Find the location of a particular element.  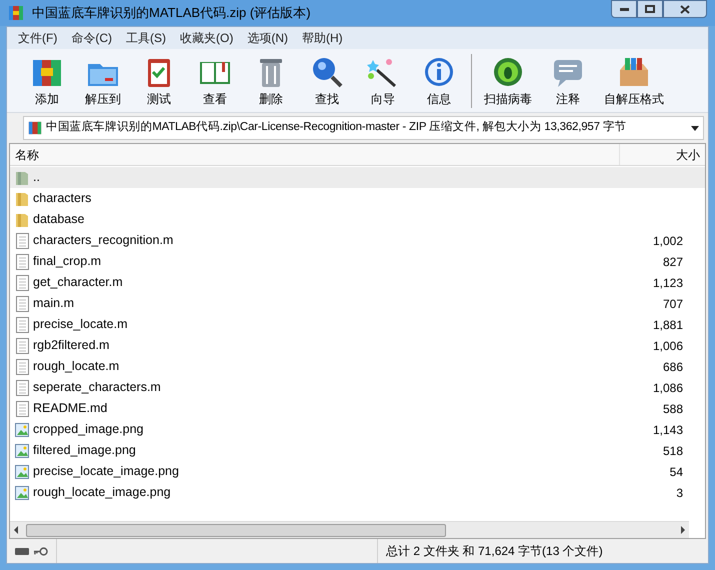

menu-item: 命令(C) is located at coordinates (91, 38).